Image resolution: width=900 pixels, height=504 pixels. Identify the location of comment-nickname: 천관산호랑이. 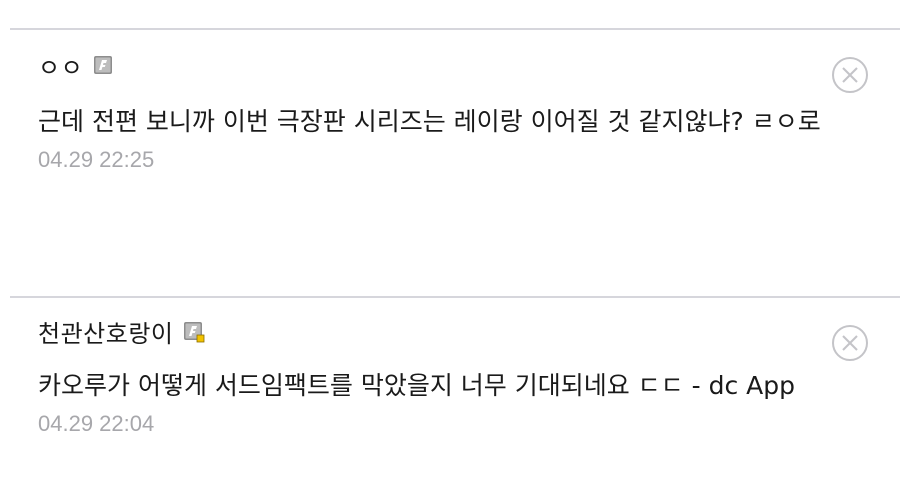
(105, 331).